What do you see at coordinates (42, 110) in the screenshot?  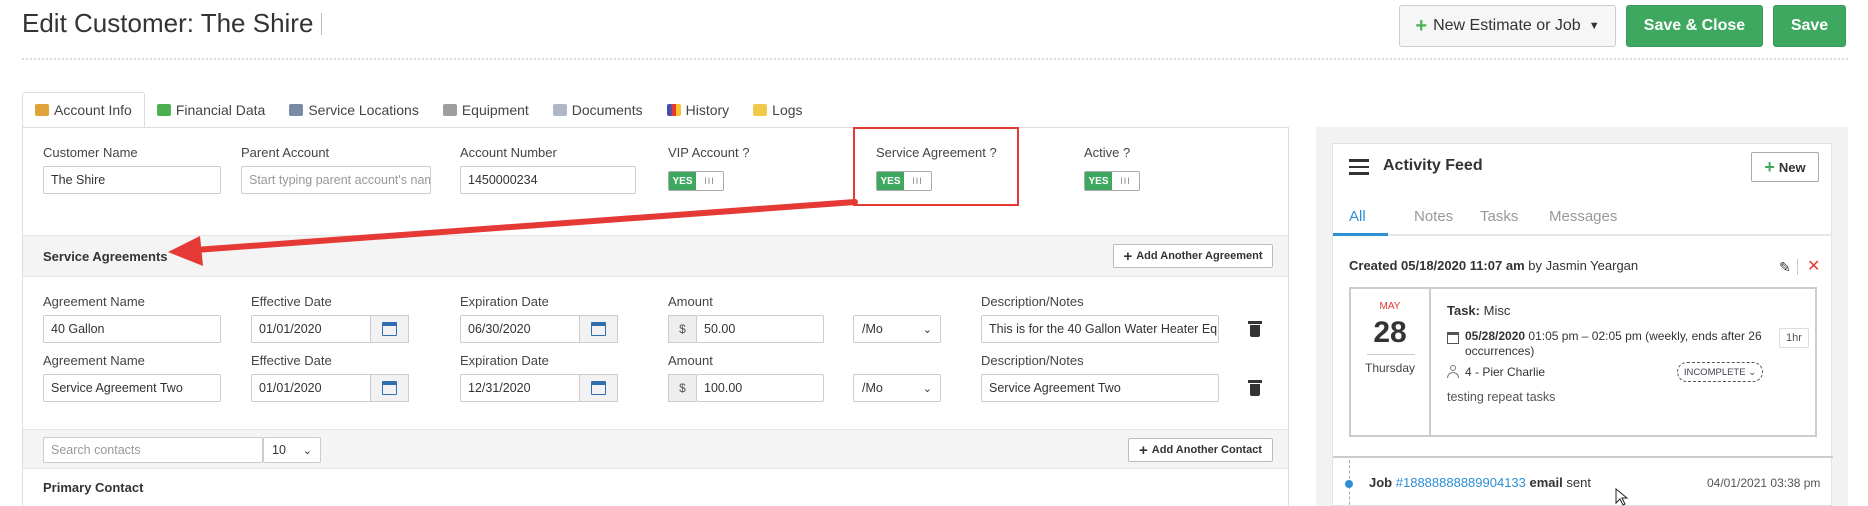 I see `users-icon` at bounding box center [42, 110].